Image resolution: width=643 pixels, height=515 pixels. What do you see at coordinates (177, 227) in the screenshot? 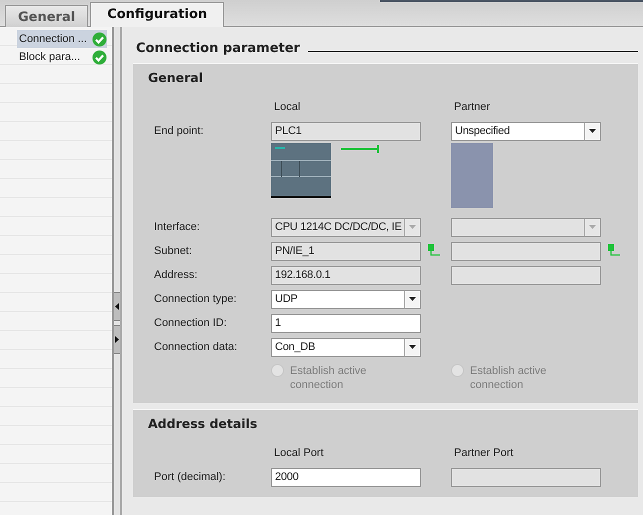
I see `field-label: Interface:` at bounding box center [177, 227].